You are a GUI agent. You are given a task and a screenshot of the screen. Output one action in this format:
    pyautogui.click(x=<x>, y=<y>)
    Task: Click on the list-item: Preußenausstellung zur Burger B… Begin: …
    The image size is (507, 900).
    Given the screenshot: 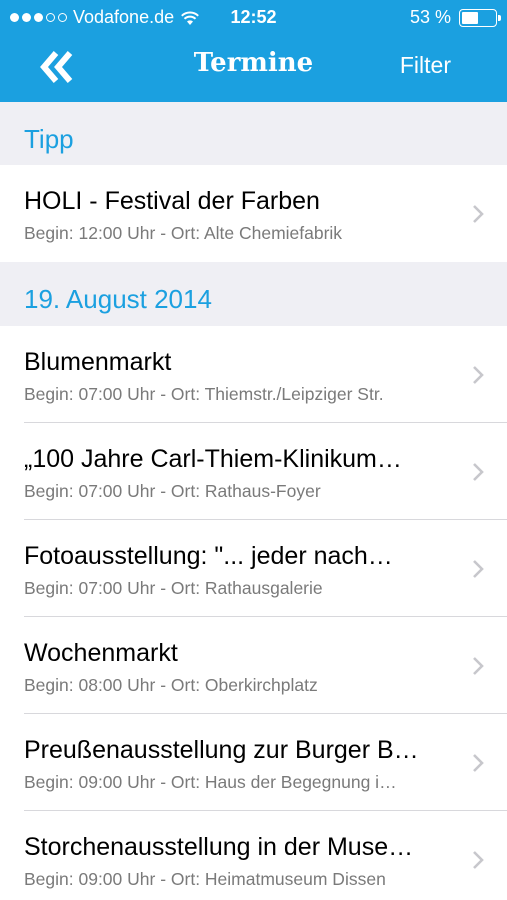 What is the action you would take?
    pyautogui.click(x=253, y=762)
    